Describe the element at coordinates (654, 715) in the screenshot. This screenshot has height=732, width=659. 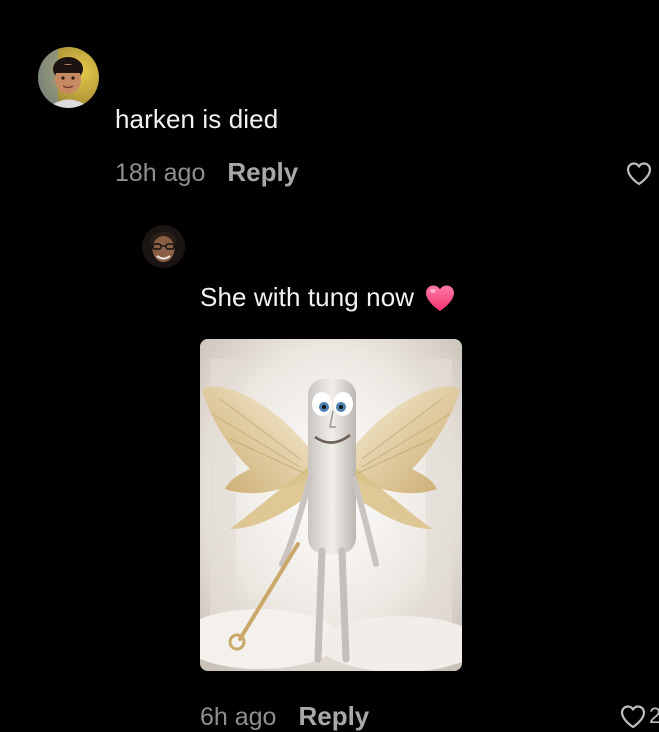
I see `like-count: 2` at that location.